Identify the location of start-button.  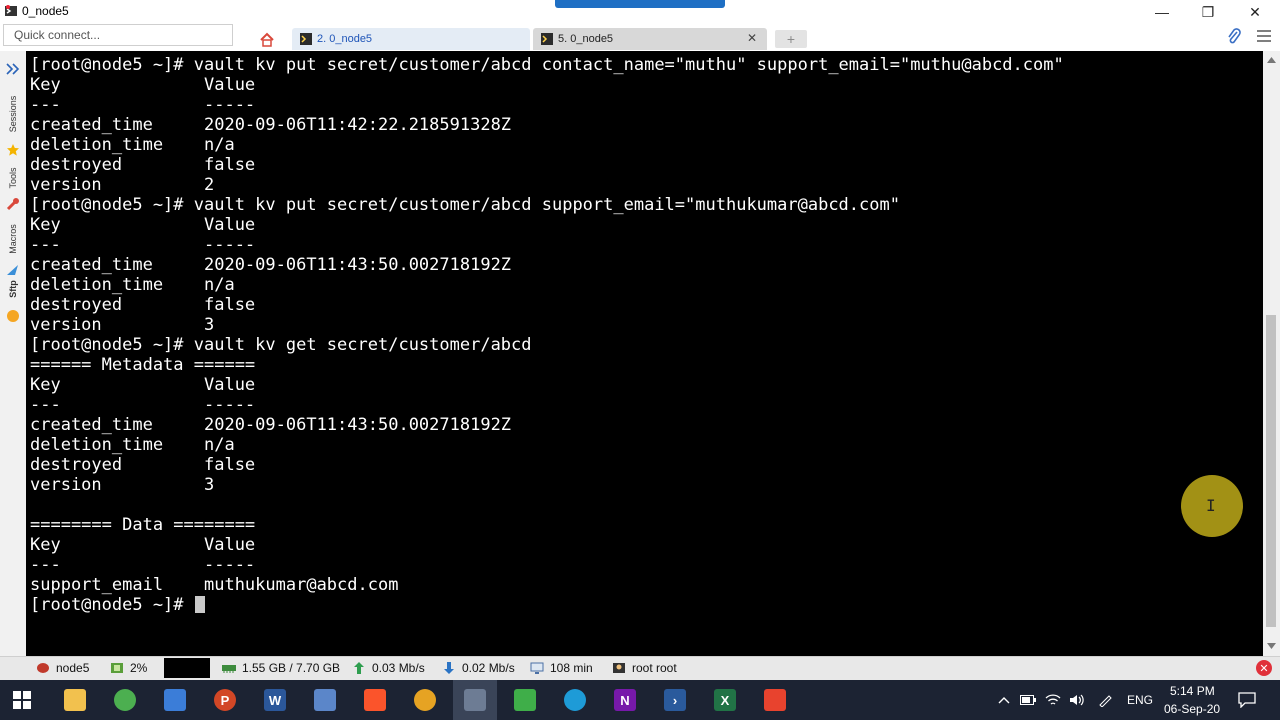
(22, 700).